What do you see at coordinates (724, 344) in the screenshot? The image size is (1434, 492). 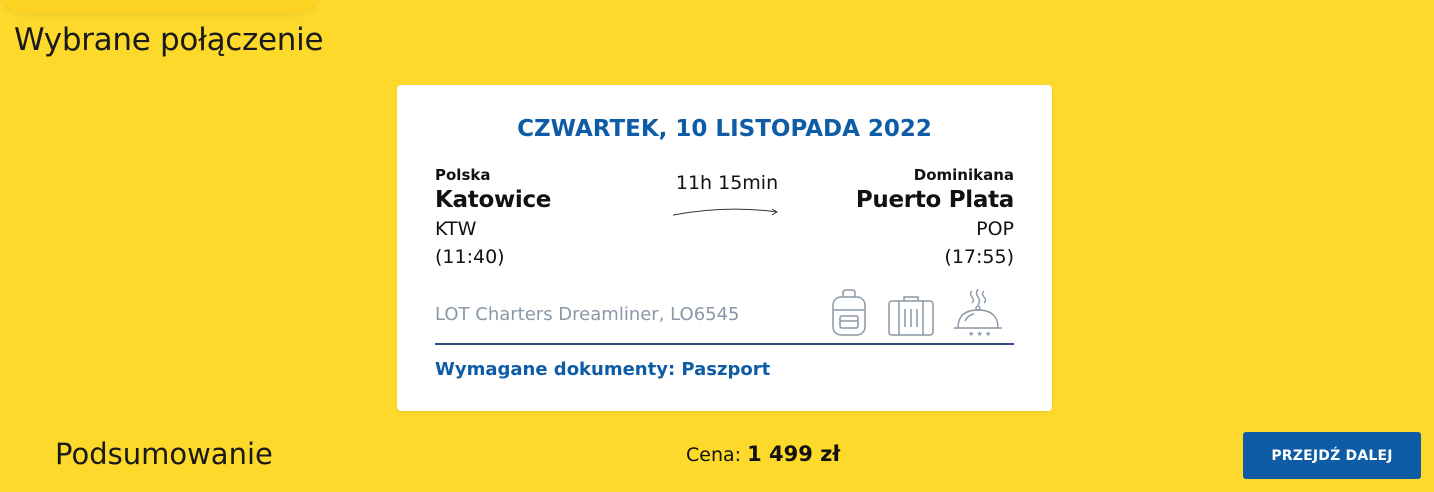 I see `divider` at bounding box center [724, 344].